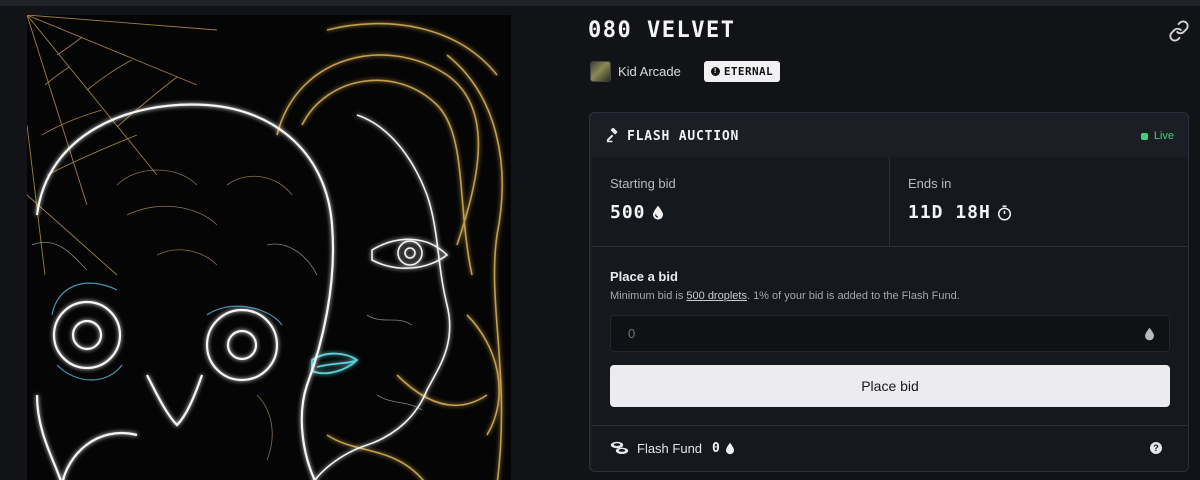 The image size is (1200, 480). What do you see at coordinates (1144, 136) in the screenshot?
I see `live-dot-icon` at bounding box center [1144, 136].